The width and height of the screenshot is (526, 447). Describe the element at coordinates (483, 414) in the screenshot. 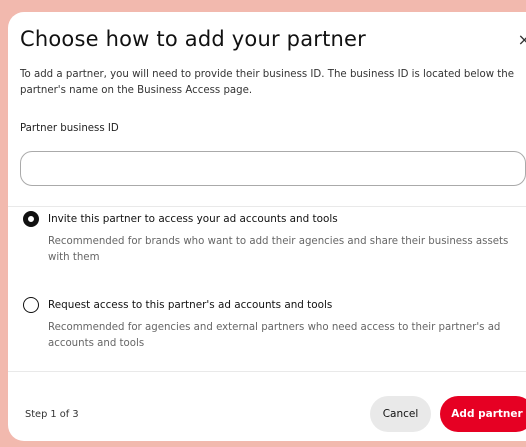

I see `add-partner-button: Add partner` at that location.